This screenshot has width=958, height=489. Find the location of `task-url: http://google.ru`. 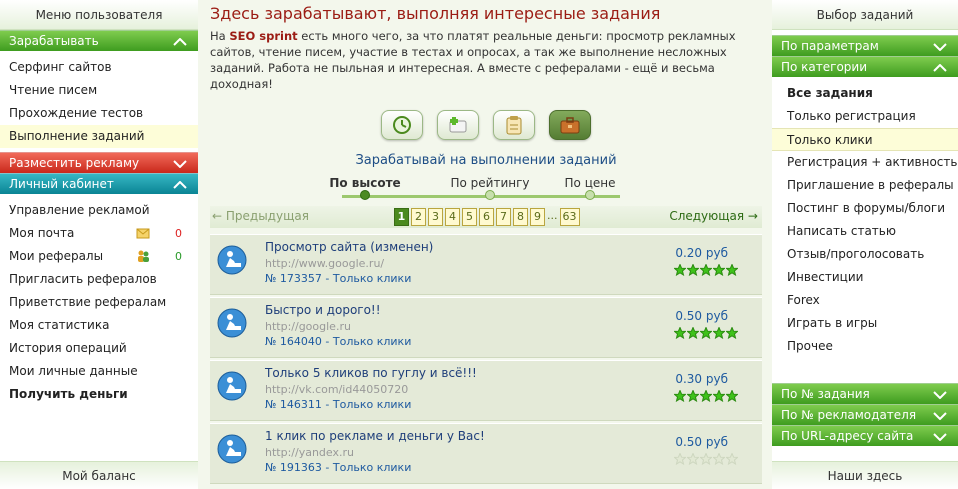

task-url: http://google.ru is located at coordinates (308, 326).